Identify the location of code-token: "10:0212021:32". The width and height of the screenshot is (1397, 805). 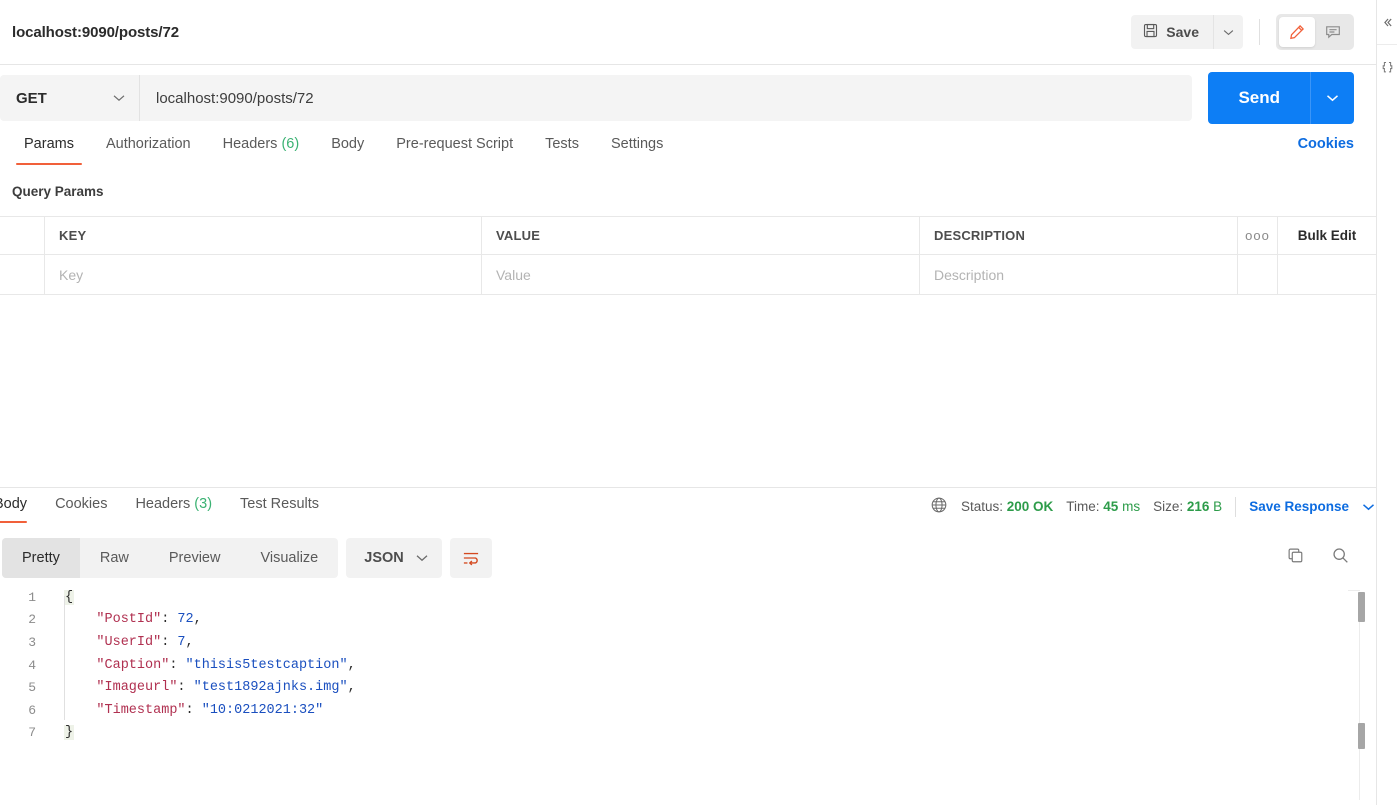
(262, 710).